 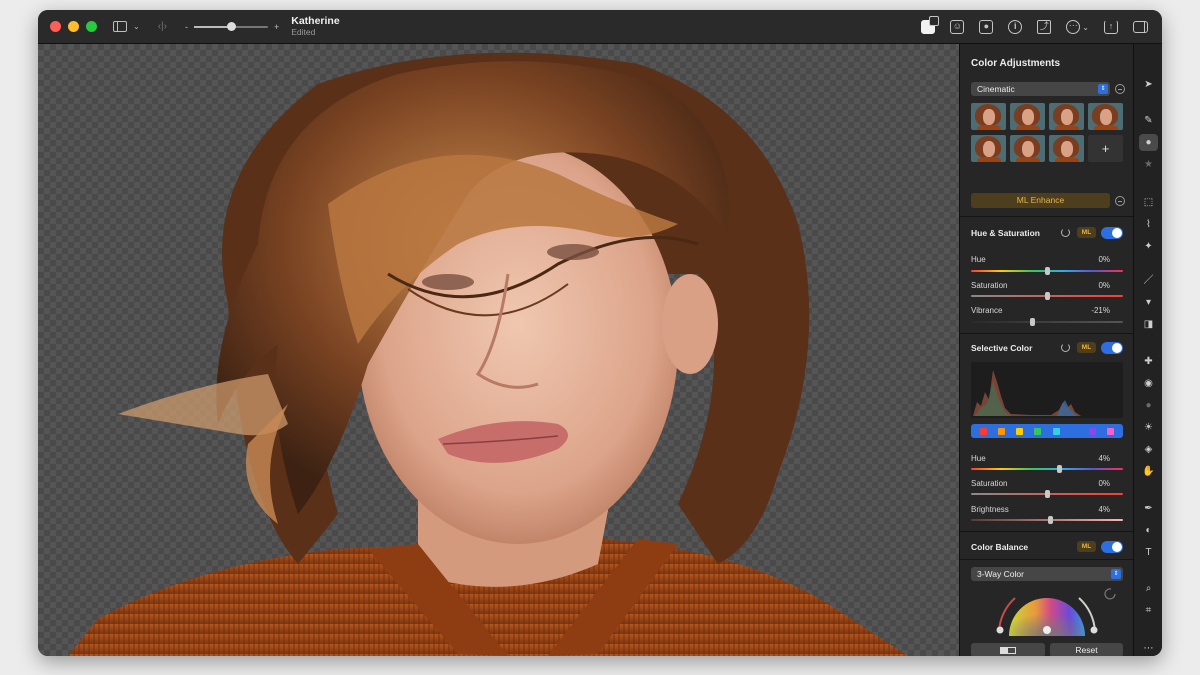 What do you see at coordinates (1120, 201) in the screenshot?
I see `remove-ml-enhance-icon` at bounding box center [1120, 201].